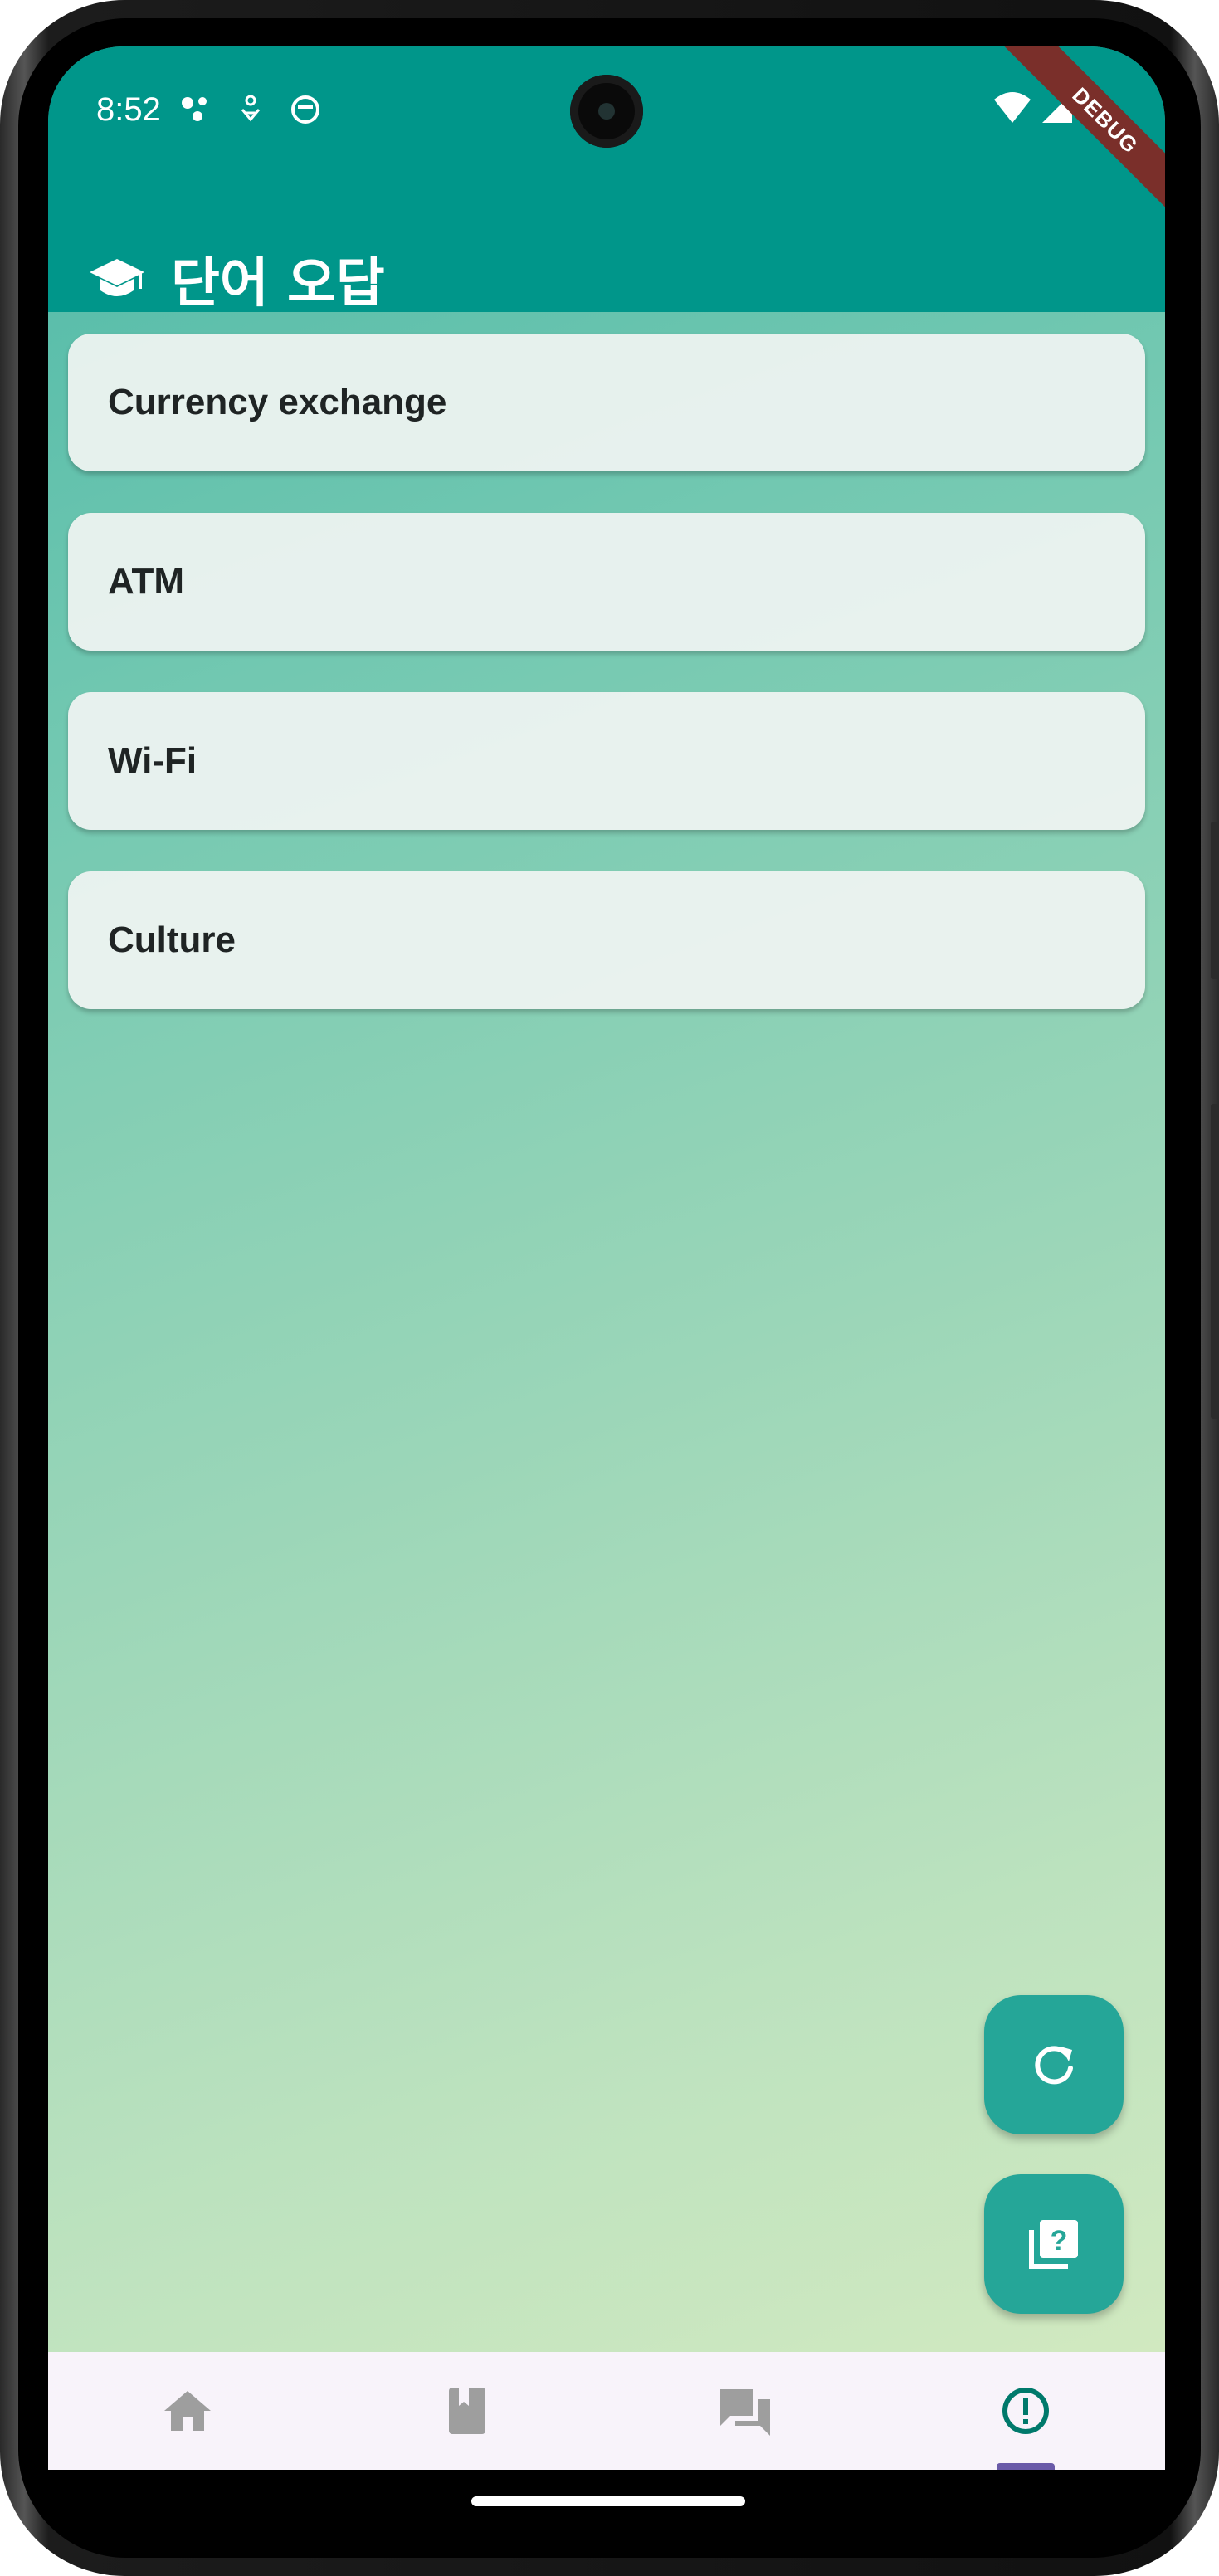 The image size is (1219, 2576). Describe the element at coordinates (1215, 1261) in the screenshot. I see `volume-button` at that location.